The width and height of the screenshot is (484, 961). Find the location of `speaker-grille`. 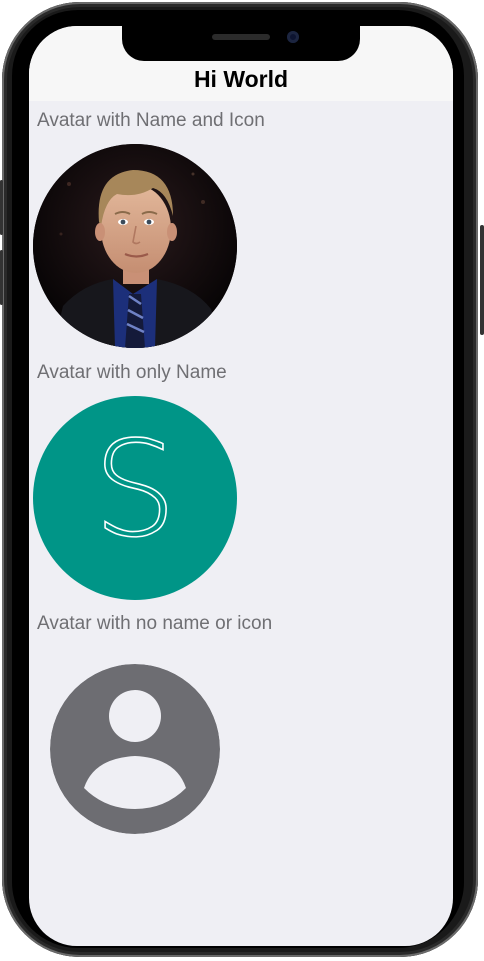

speaker-grille is located at coordinates (241, 37).